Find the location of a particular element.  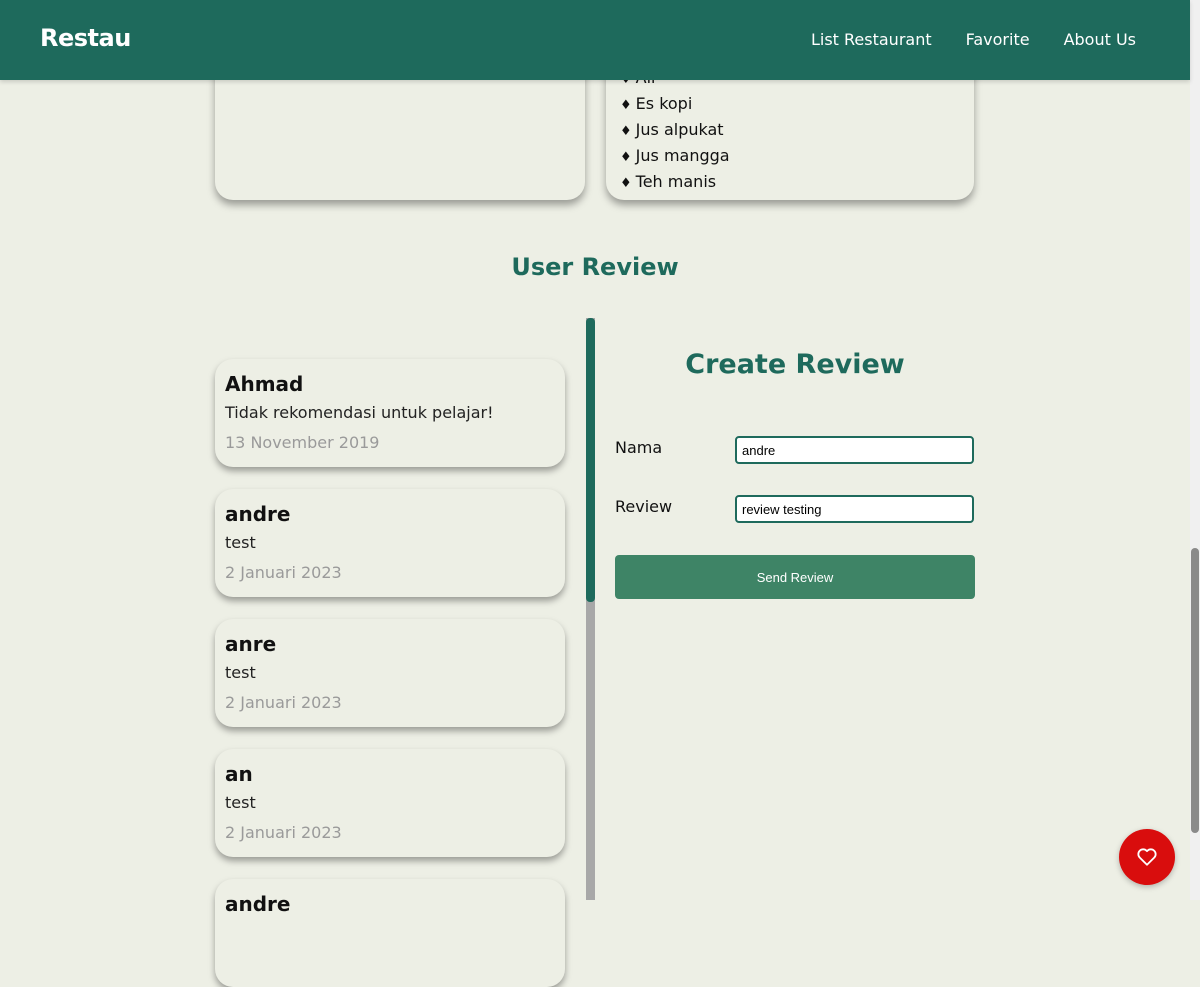

drink-name: Teh manis is located at coordinates (676, 181).